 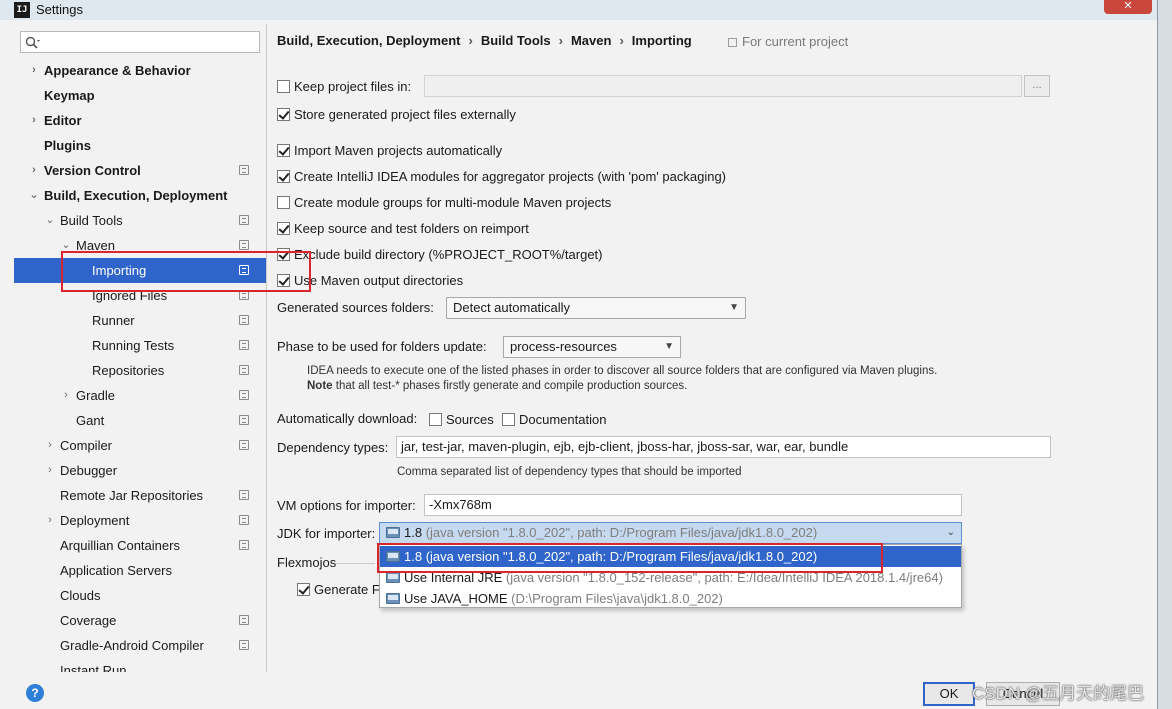 What do you see at coordinates (140, 370) in the screenshot?
I see `sidebar-item-repositories: Repositories` at bounding box center [140, 370].